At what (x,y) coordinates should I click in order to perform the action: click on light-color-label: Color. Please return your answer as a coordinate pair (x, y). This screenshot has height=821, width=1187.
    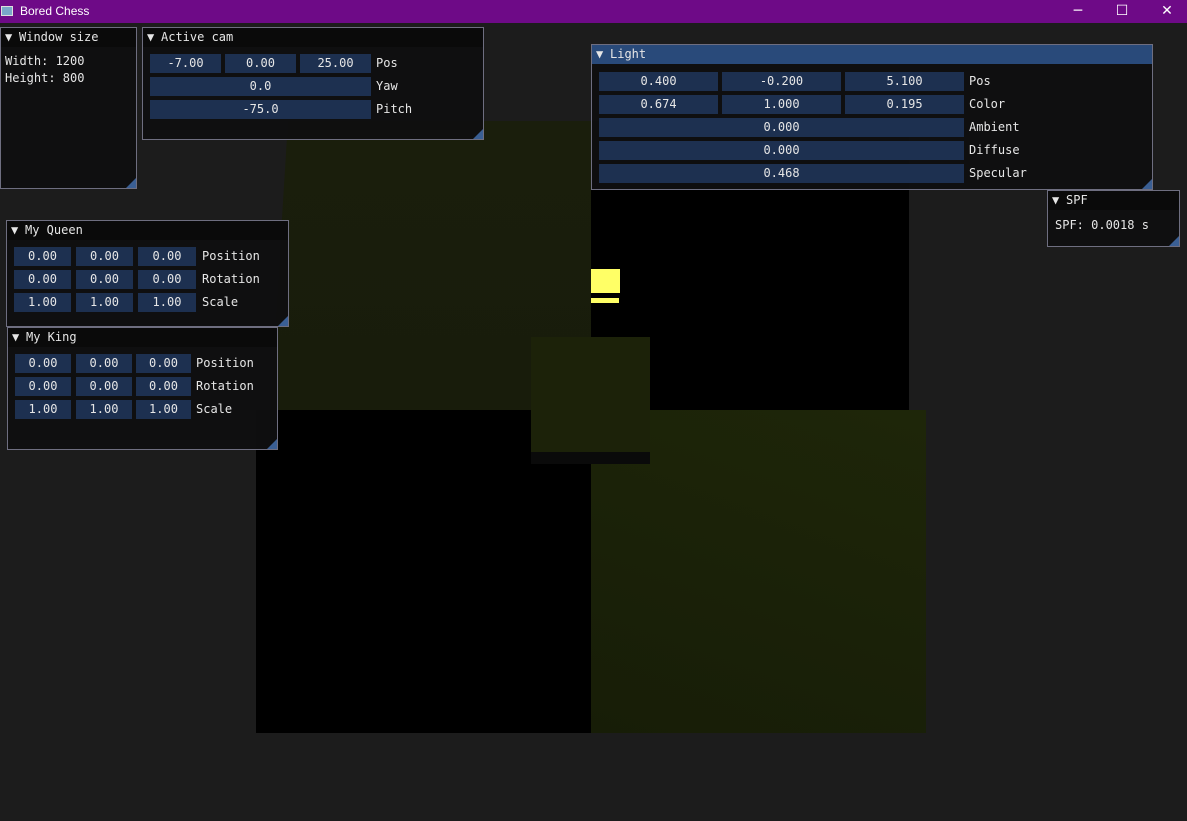
    Looking at the image, I should click on (987, 104).